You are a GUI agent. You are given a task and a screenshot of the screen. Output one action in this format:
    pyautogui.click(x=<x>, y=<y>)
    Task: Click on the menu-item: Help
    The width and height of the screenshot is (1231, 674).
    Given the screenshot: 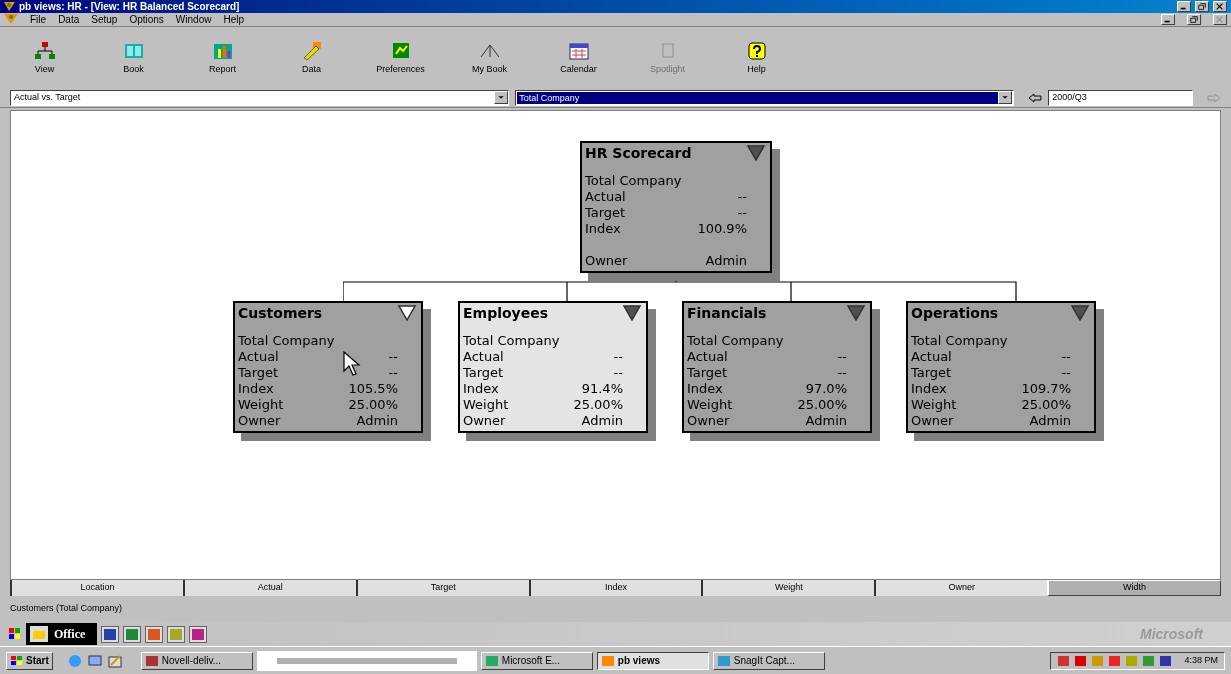 What is the action you would take?
    pyautogui.click(x=233, y=19)
    